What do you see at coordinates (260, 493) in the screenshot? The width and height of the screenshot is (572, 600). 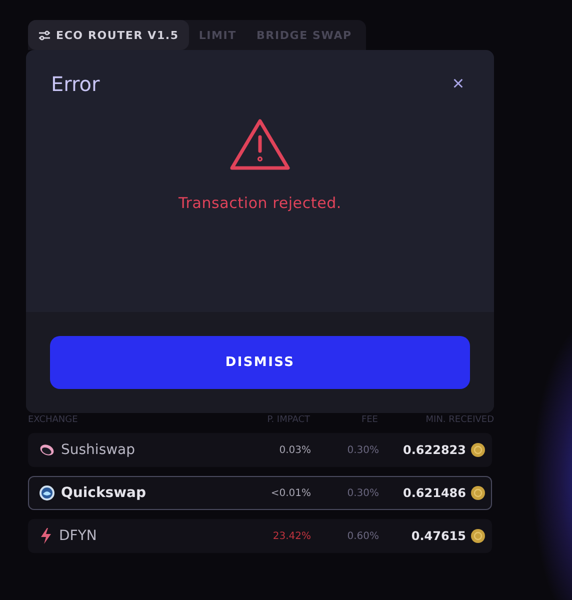 I see `exchange-row: Quickswap <0.01% 0.30% 0.621486` at bounding box center [260, 493].